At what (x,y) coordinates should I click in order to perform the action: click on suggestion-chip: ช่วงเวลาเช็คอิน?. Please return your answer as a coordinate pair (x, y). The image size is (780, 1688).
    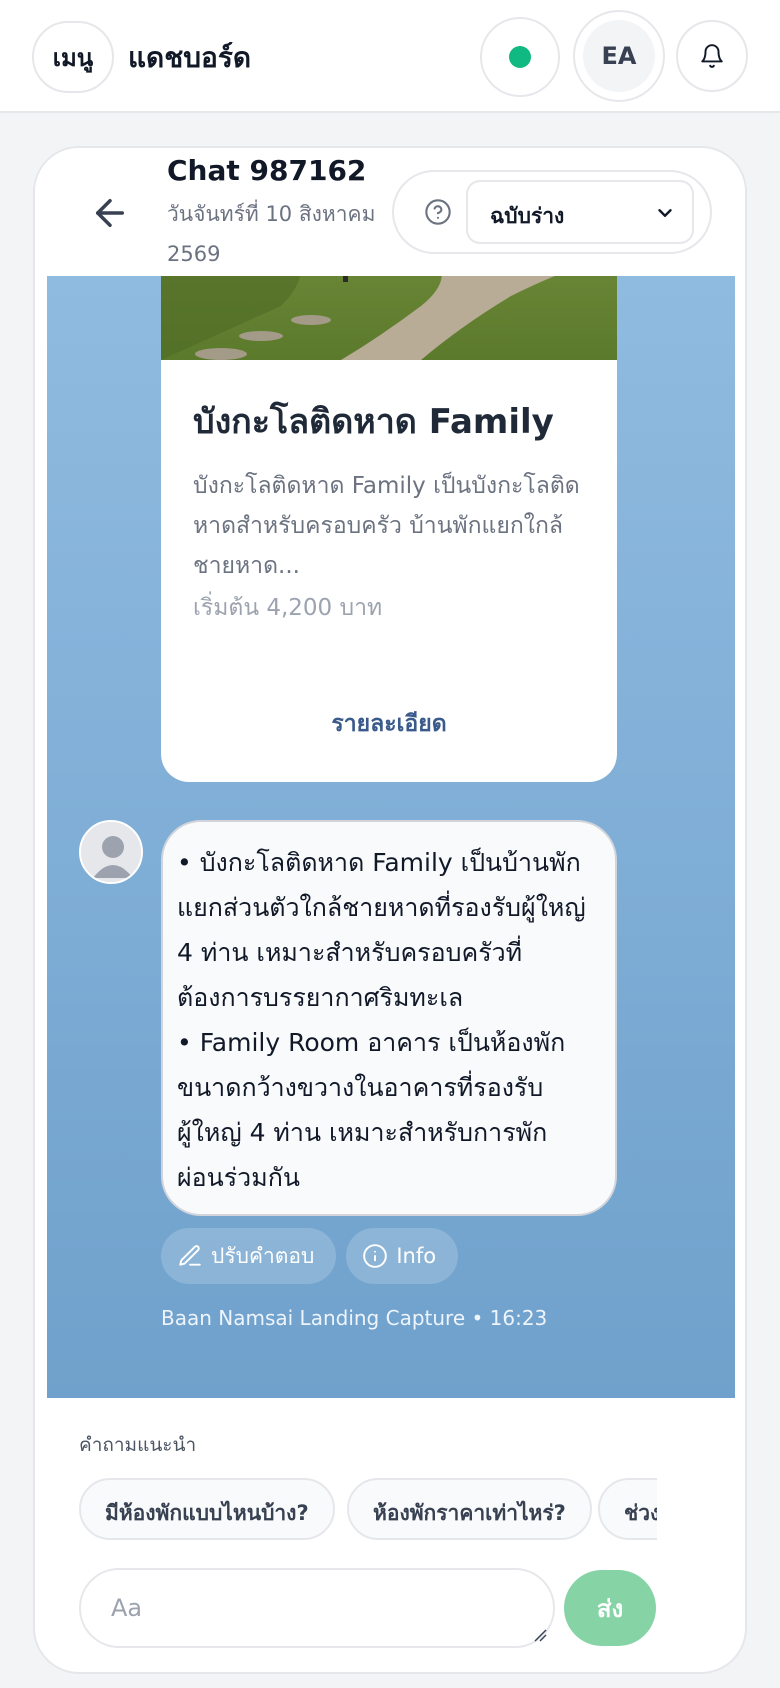
    Looking at the image, I should click on (627, 1509).